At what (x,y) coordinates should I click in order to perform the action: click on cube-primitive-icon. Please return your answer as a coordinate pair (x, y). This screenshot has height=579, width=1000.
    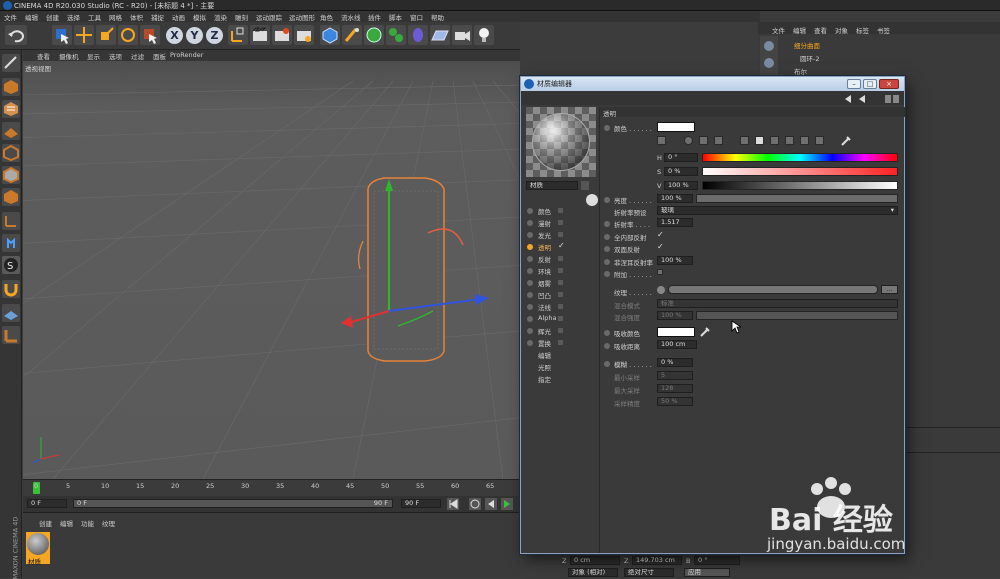
    Looking at the image, I should click on (330, 35).